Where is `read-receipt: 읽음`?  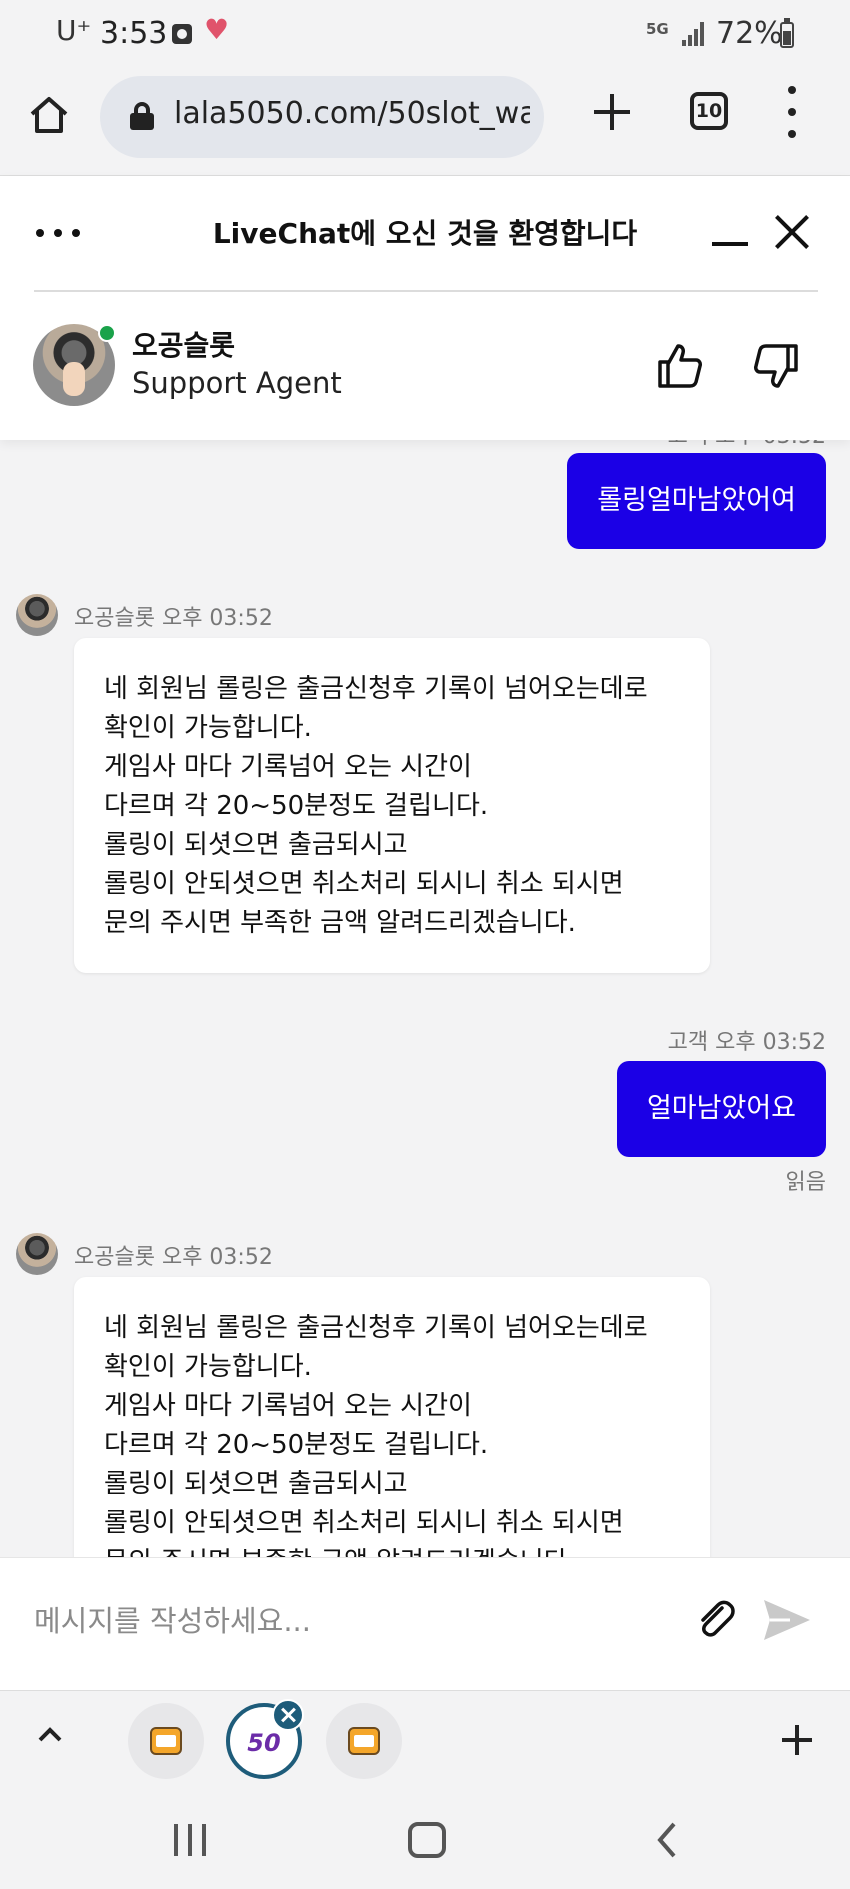
read-receipt: 읽음 is located at coordinates (805, 1182).